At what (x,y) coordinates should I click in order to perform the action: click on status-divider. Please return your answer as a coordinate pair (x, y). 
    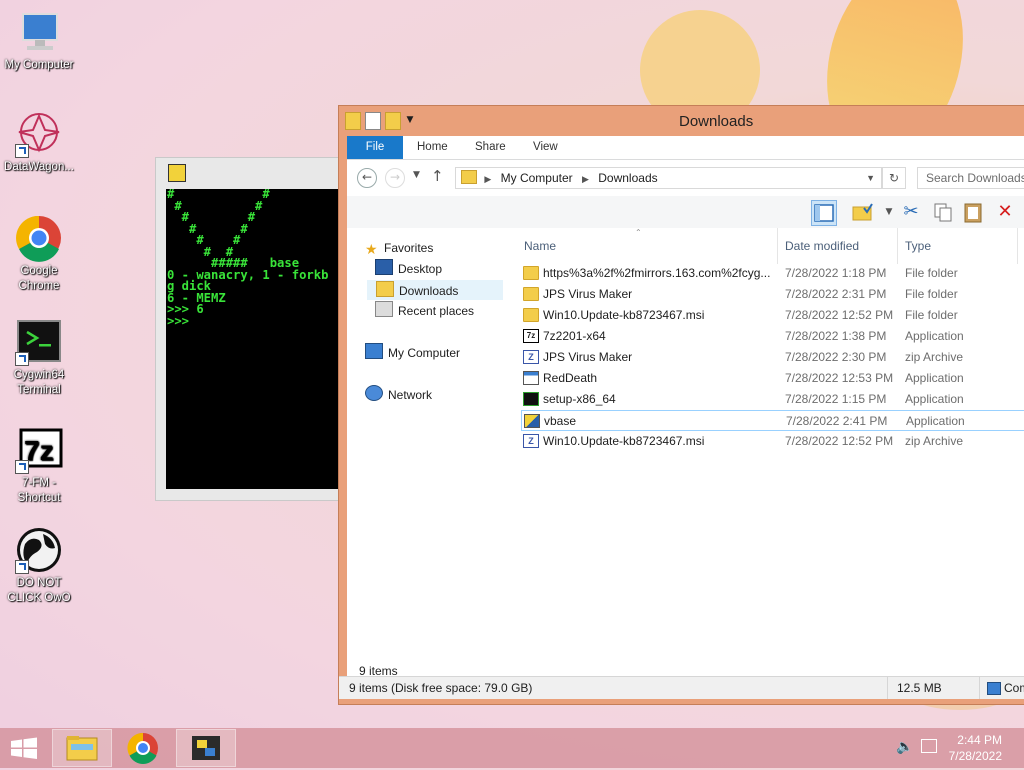
    Looking at the image, I should click on (887, 688).